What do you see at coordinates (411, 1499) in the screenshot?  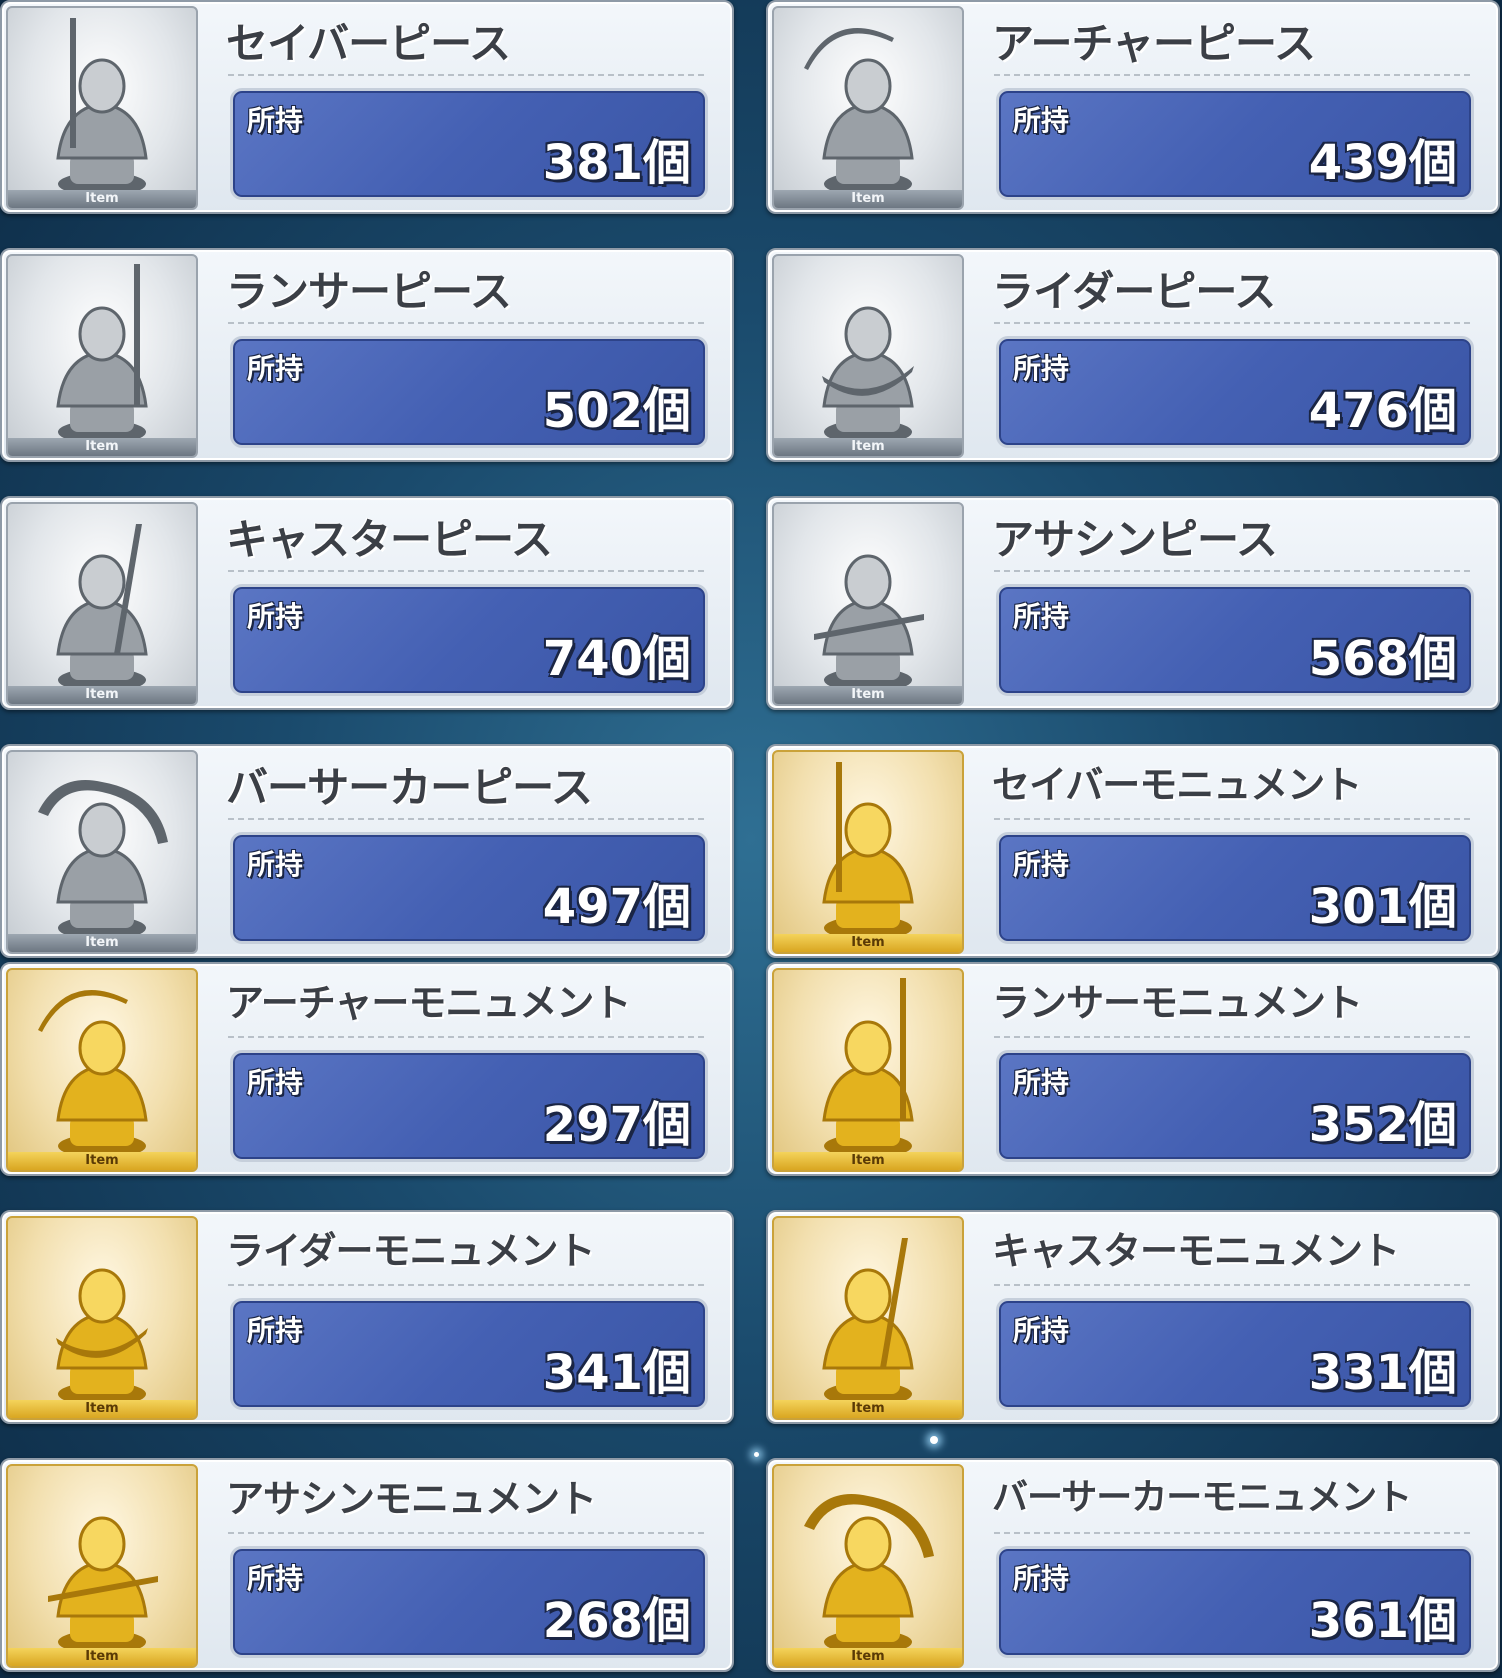 I see `item-name: アサシンモニュメント` at bounding box center [411, 1499].